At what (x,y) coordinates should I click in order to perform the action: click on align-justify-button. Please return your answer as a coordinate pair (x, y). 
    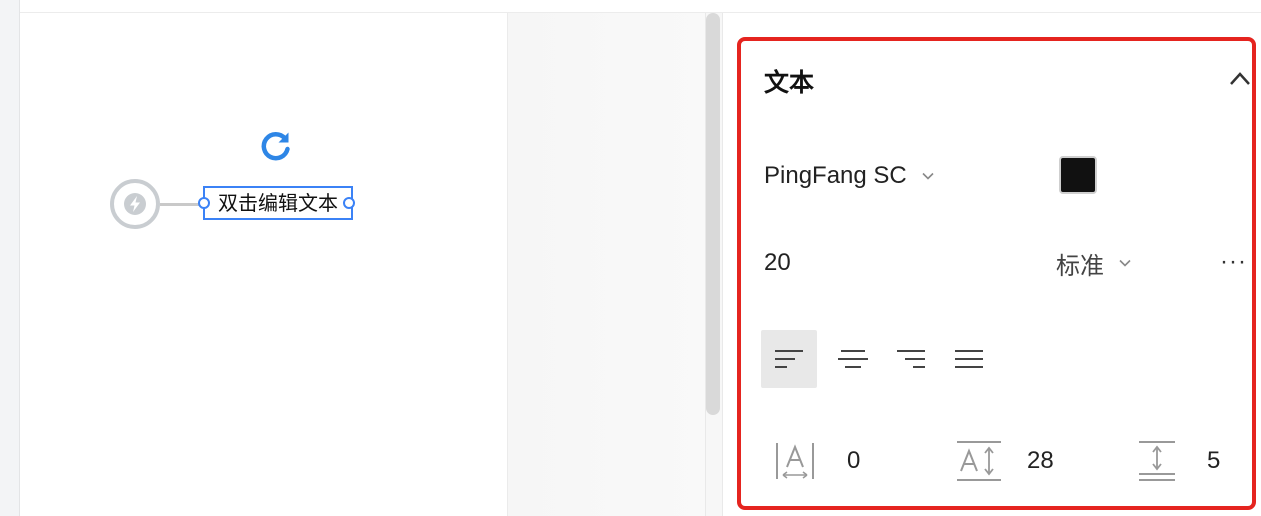
    Looking at the image, I should click on (969, 359).